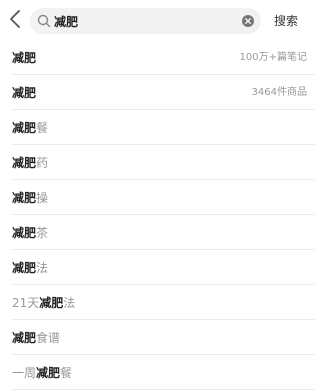 This screenshot has width=327, height=390. What do you see at coordinates (44, 21) in the screenshot?
I see `search-icon` at bounding box center [44, 21].